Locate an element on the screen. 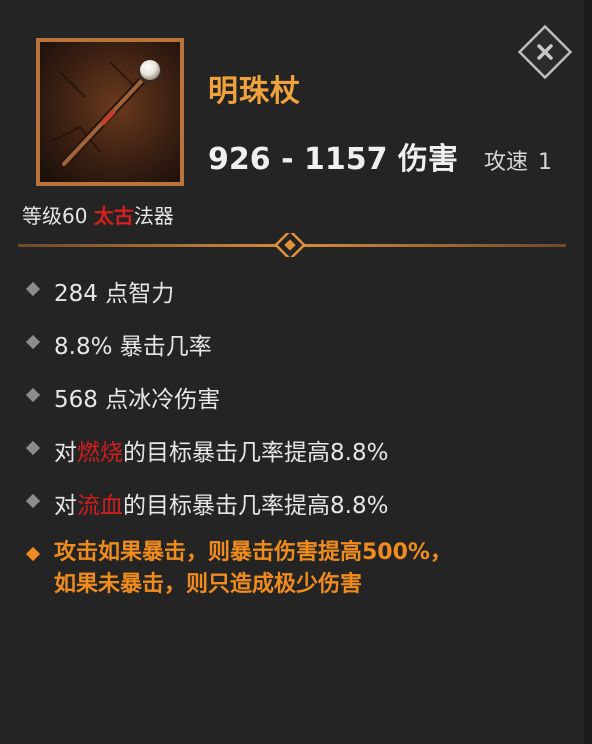  stat-line: 8.8% 暴击几率 is located at coordinates (299, 347).